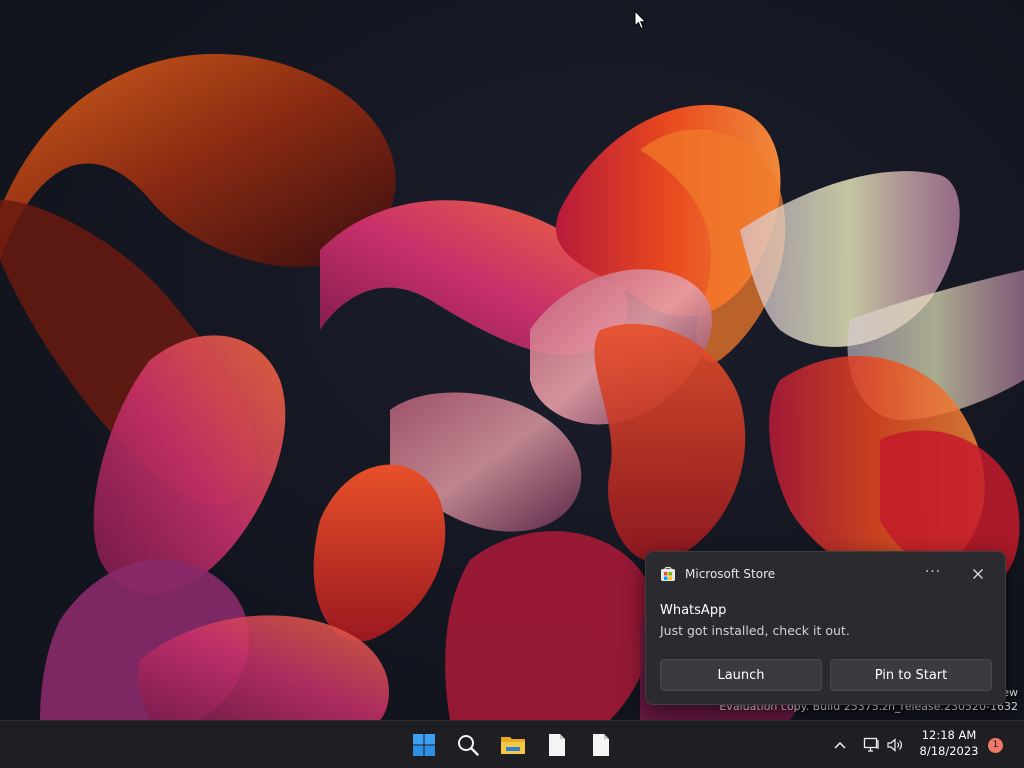 Image resolution: width=1024 pixels, height=768 pixels. I want to click on show-hidden-icons-button, so click(840, 745).